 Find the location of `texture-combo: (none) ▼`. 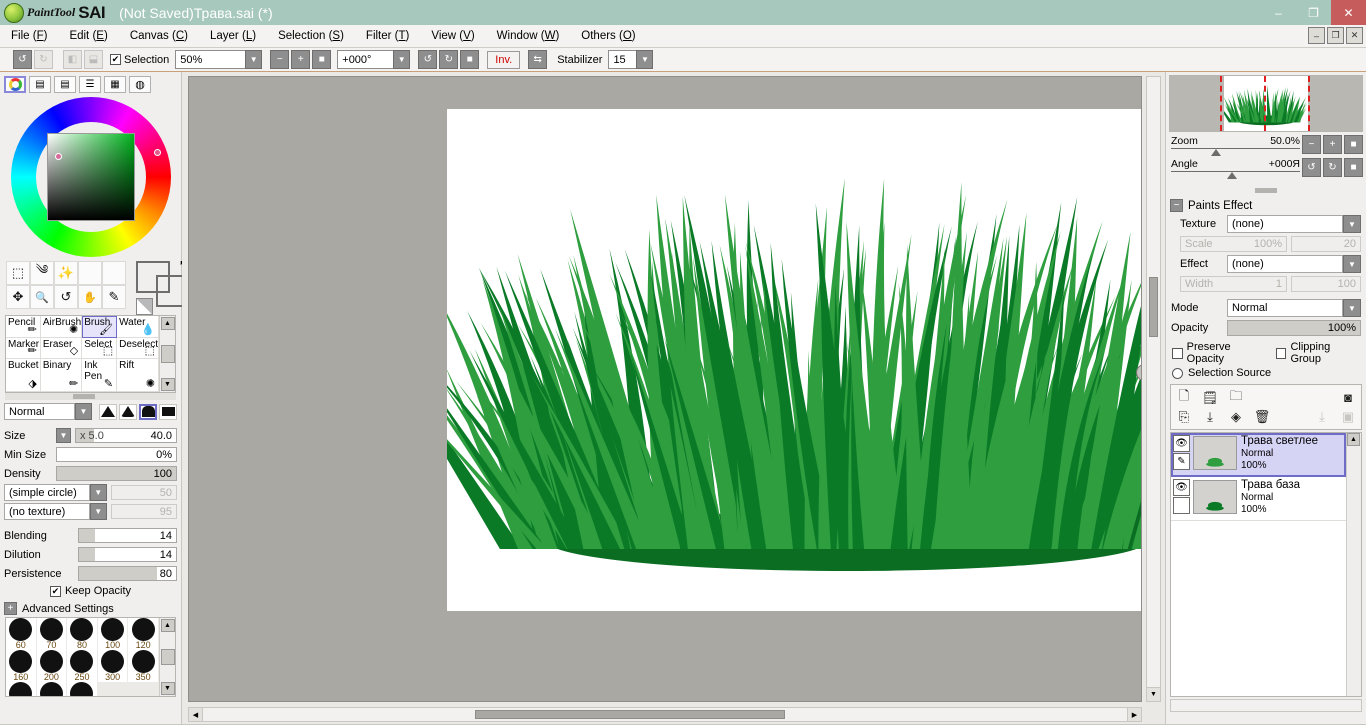

texture-combo: (none) ▼ is located at coordinates (1294, 224).